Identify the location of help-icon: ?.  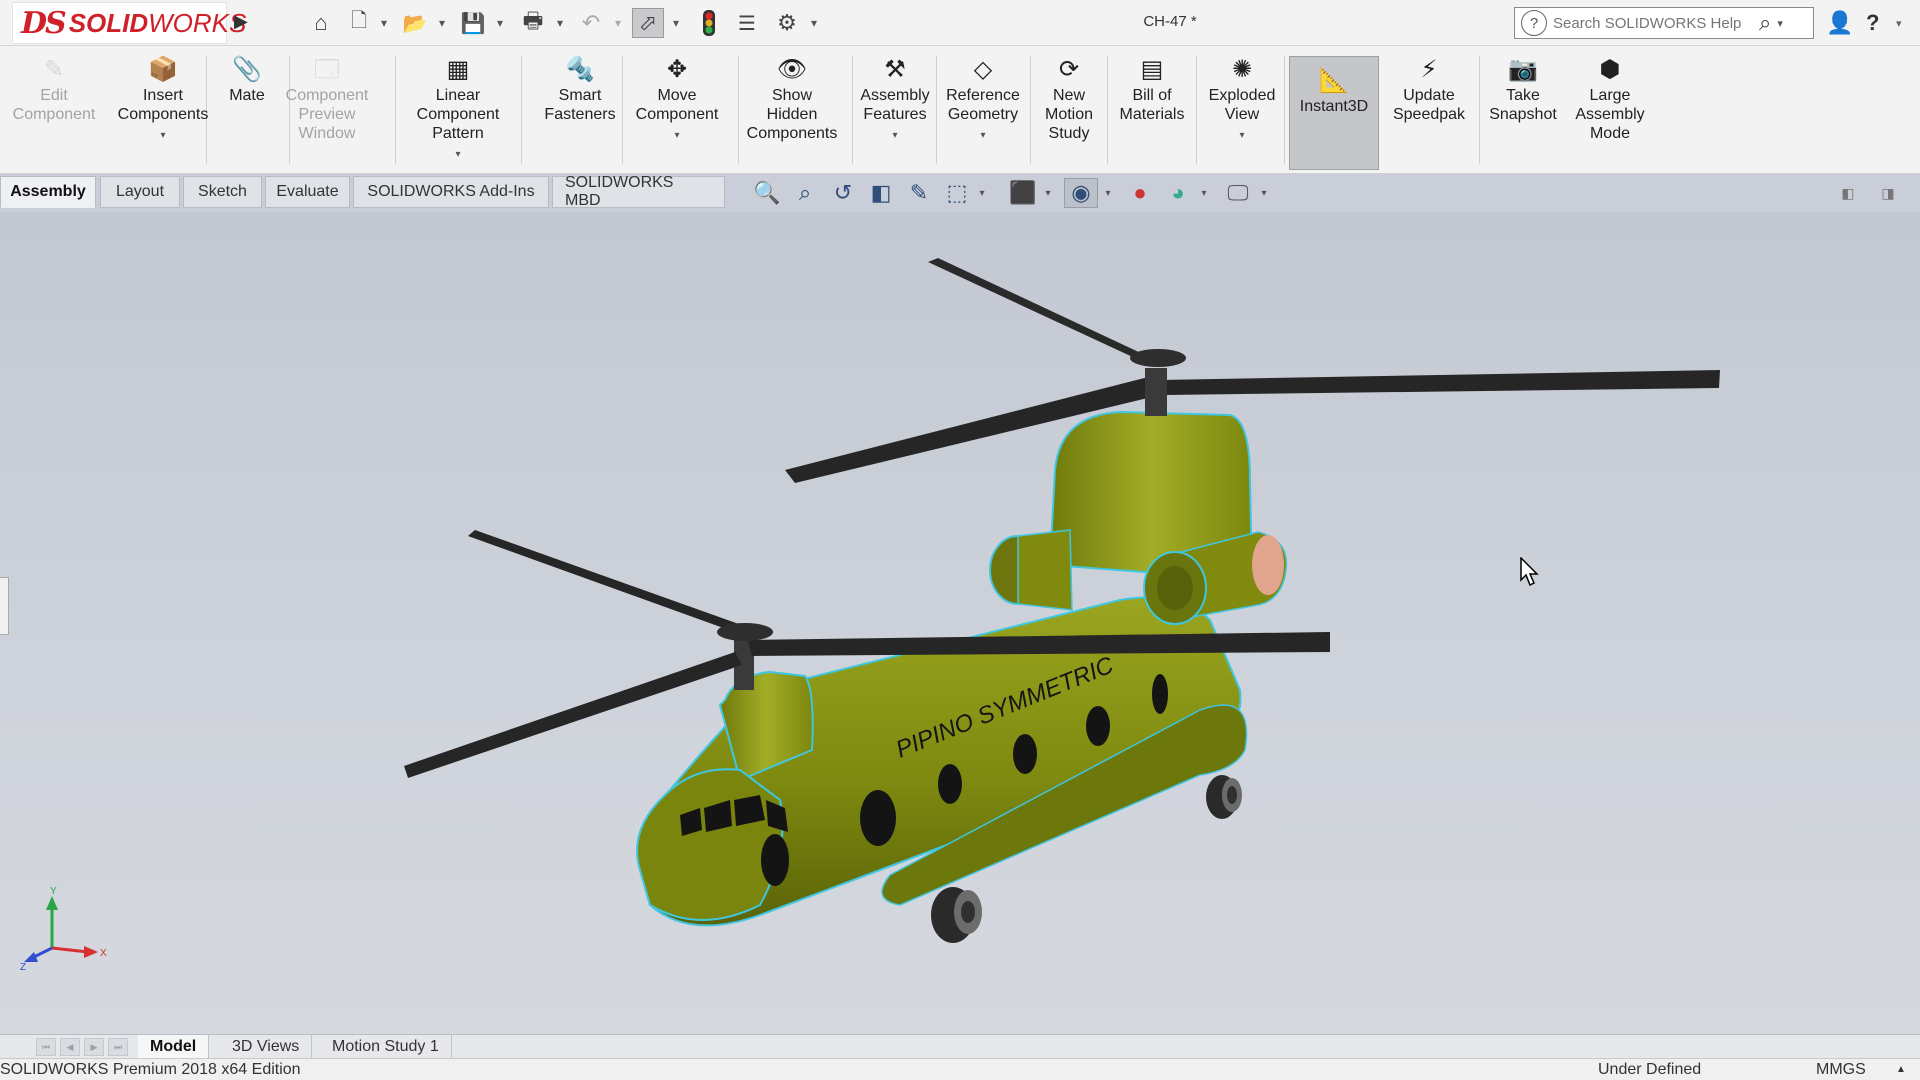
(1872, 23).